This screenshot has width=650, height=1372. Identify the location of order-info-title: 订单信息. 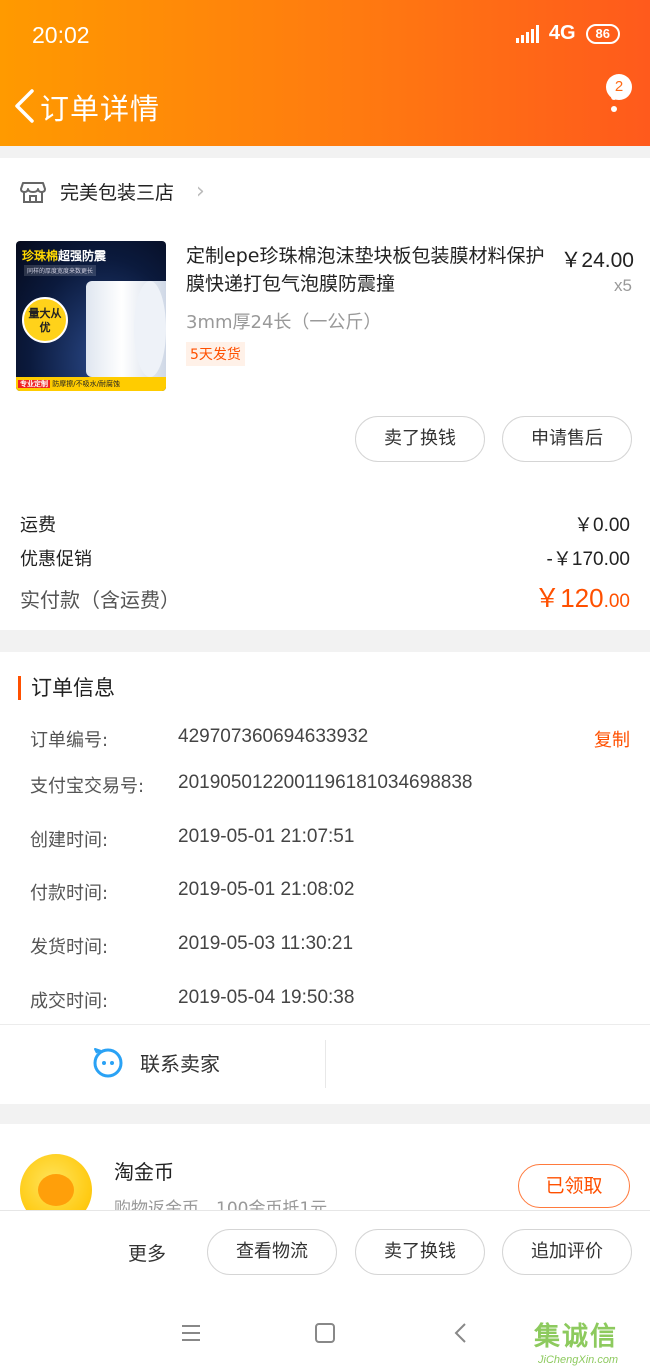
(66, 688).